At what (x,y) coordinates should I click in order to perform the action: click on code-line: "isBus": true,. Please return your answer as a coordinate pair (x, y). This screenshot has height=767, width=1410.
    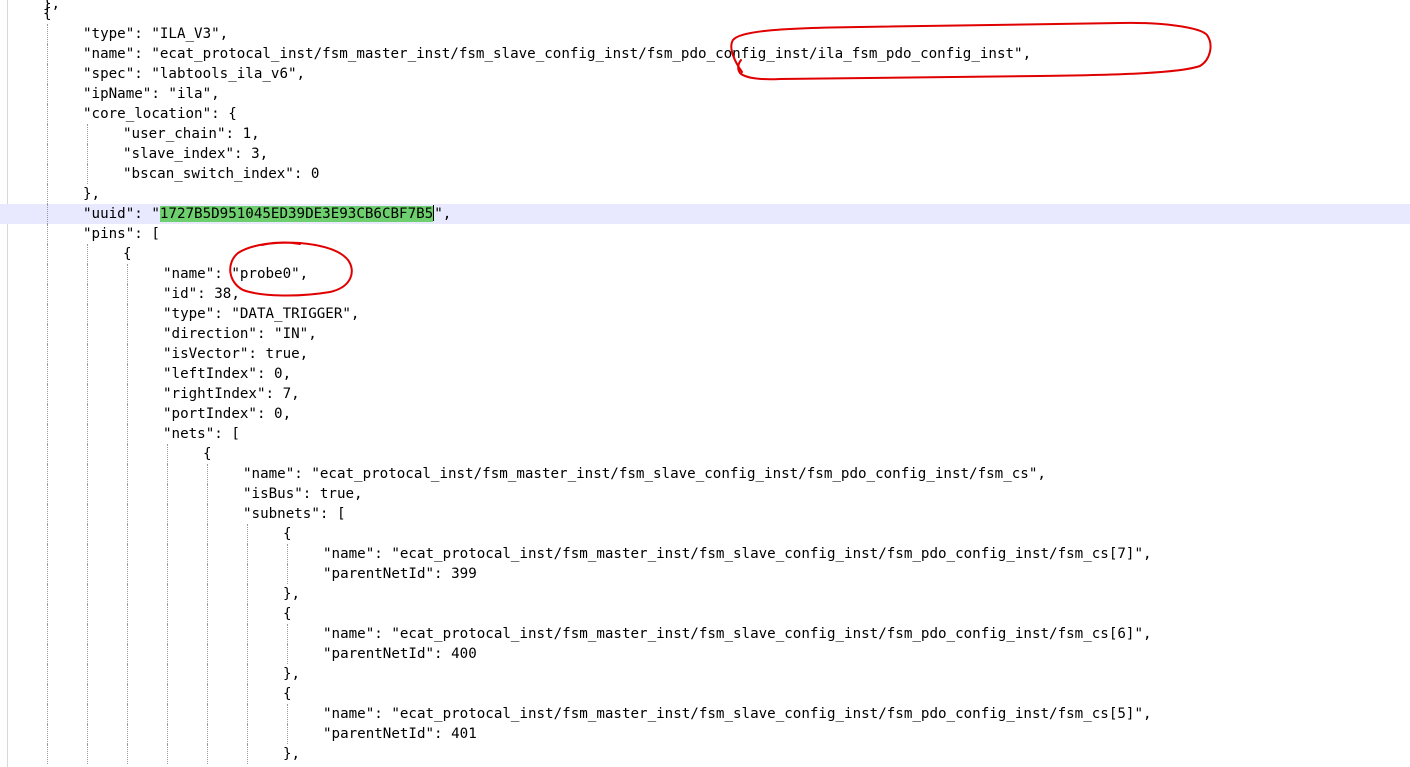
    Looking at the image, I should click on (705, 494).